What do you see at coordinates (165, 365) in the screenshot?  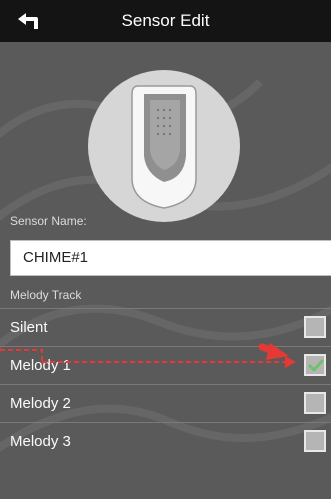 I see `melody-option-melody-1: Melody 1` at bounding box center [165, 365].